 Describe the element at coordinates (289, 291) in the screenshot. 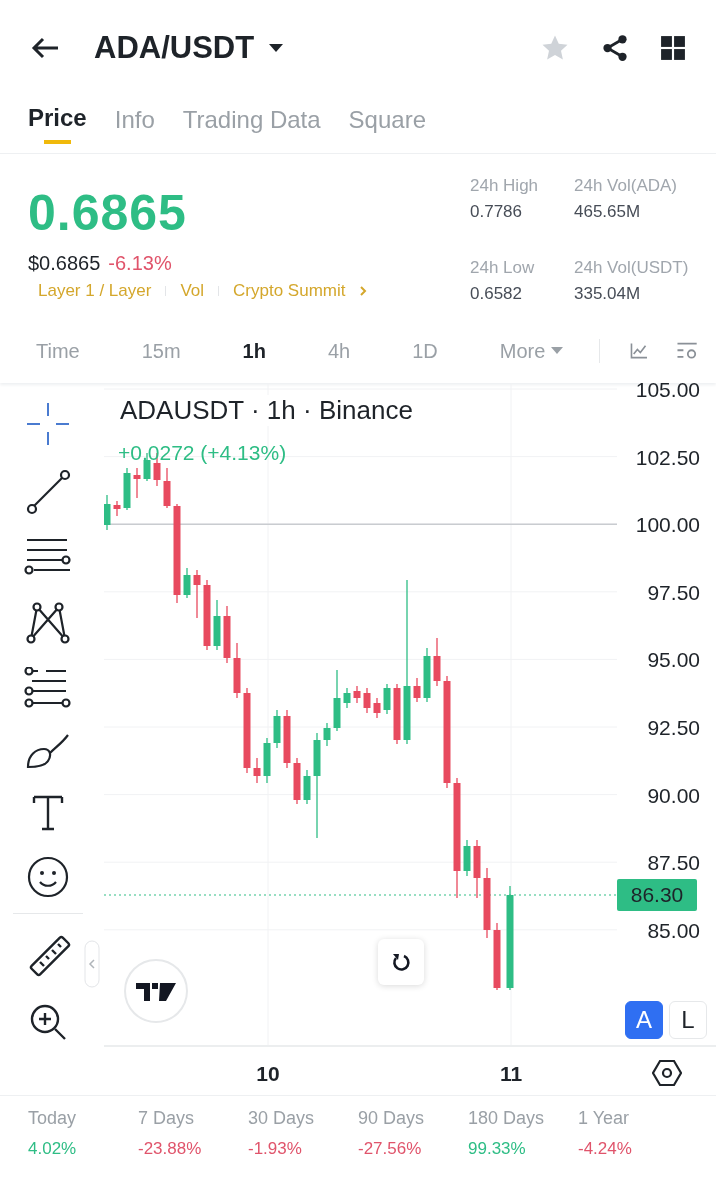

I see `tag-link: Crypto Summit` at that location.